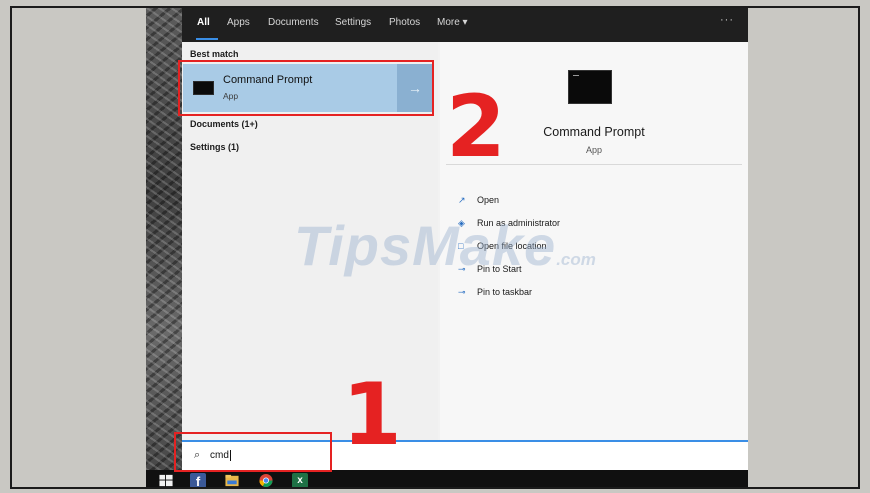 This screenshot has width=870, height=493. I want to click on taskbar: f x, so click(447, 479).